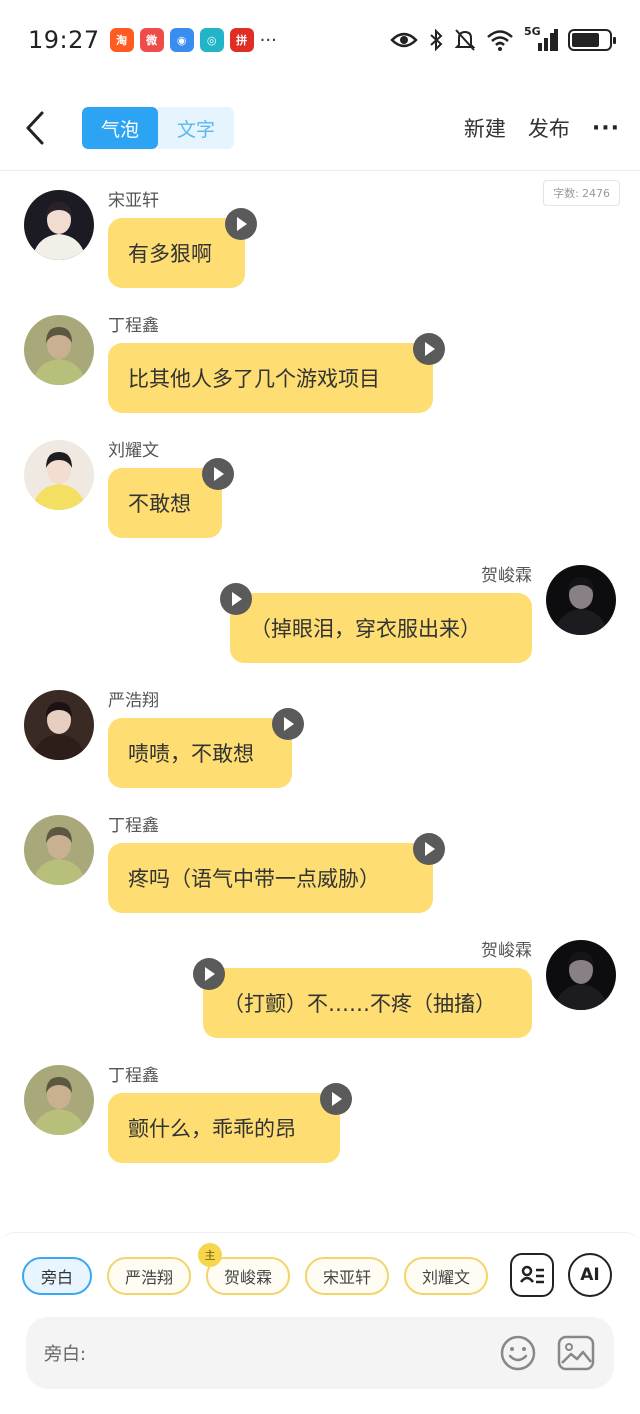 Image resolution: width=640 pixels, height=1414 pixels. Describe the element at coordinates (159, 504) in the screenshot. I see `message-text: 不敢想` at that location.